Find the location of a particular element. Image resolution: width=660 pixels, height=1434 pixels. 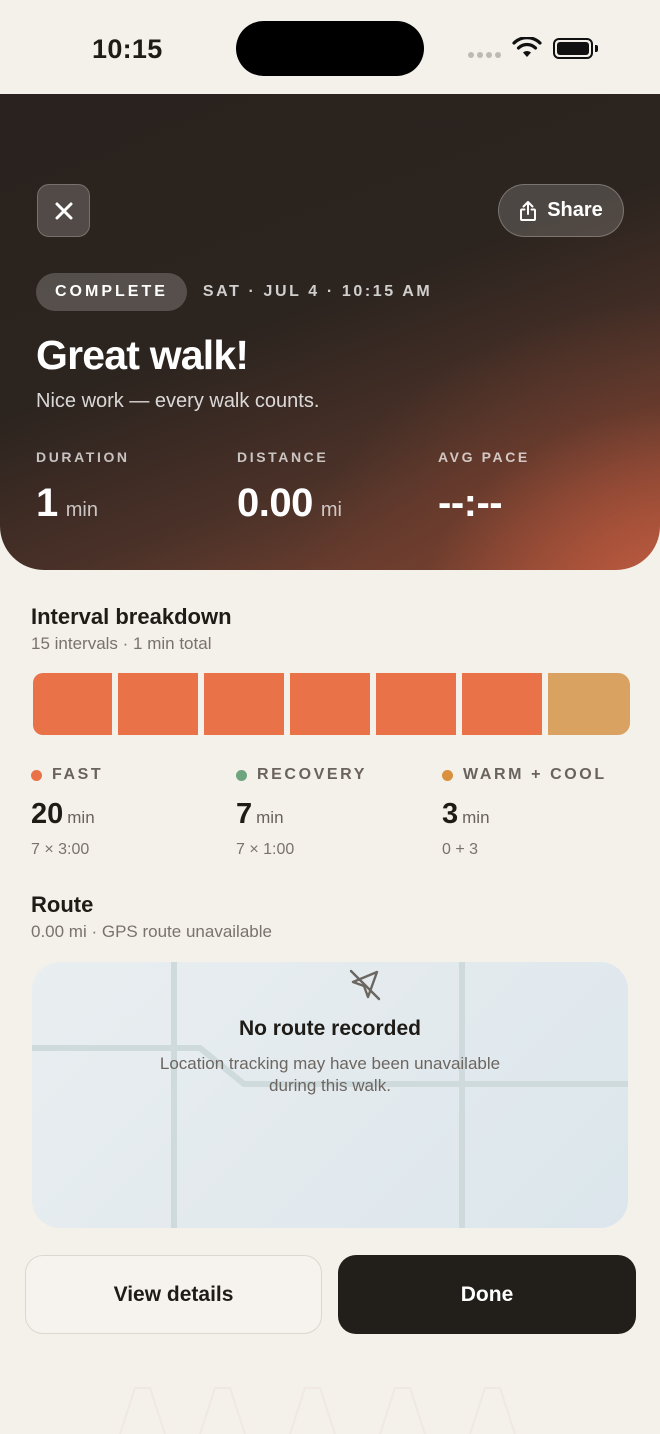

page-title: Great walk! is located at coordinates (142, 355).